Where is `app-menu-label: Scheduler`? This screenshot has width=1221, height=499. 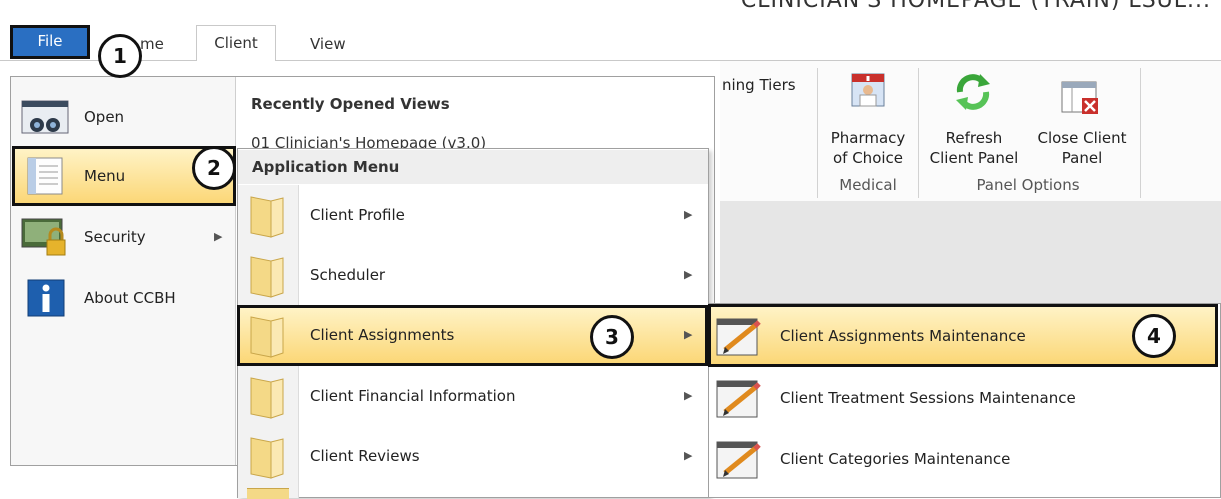 app-menu-label: Scheduler is located at coordinates (348, 275).